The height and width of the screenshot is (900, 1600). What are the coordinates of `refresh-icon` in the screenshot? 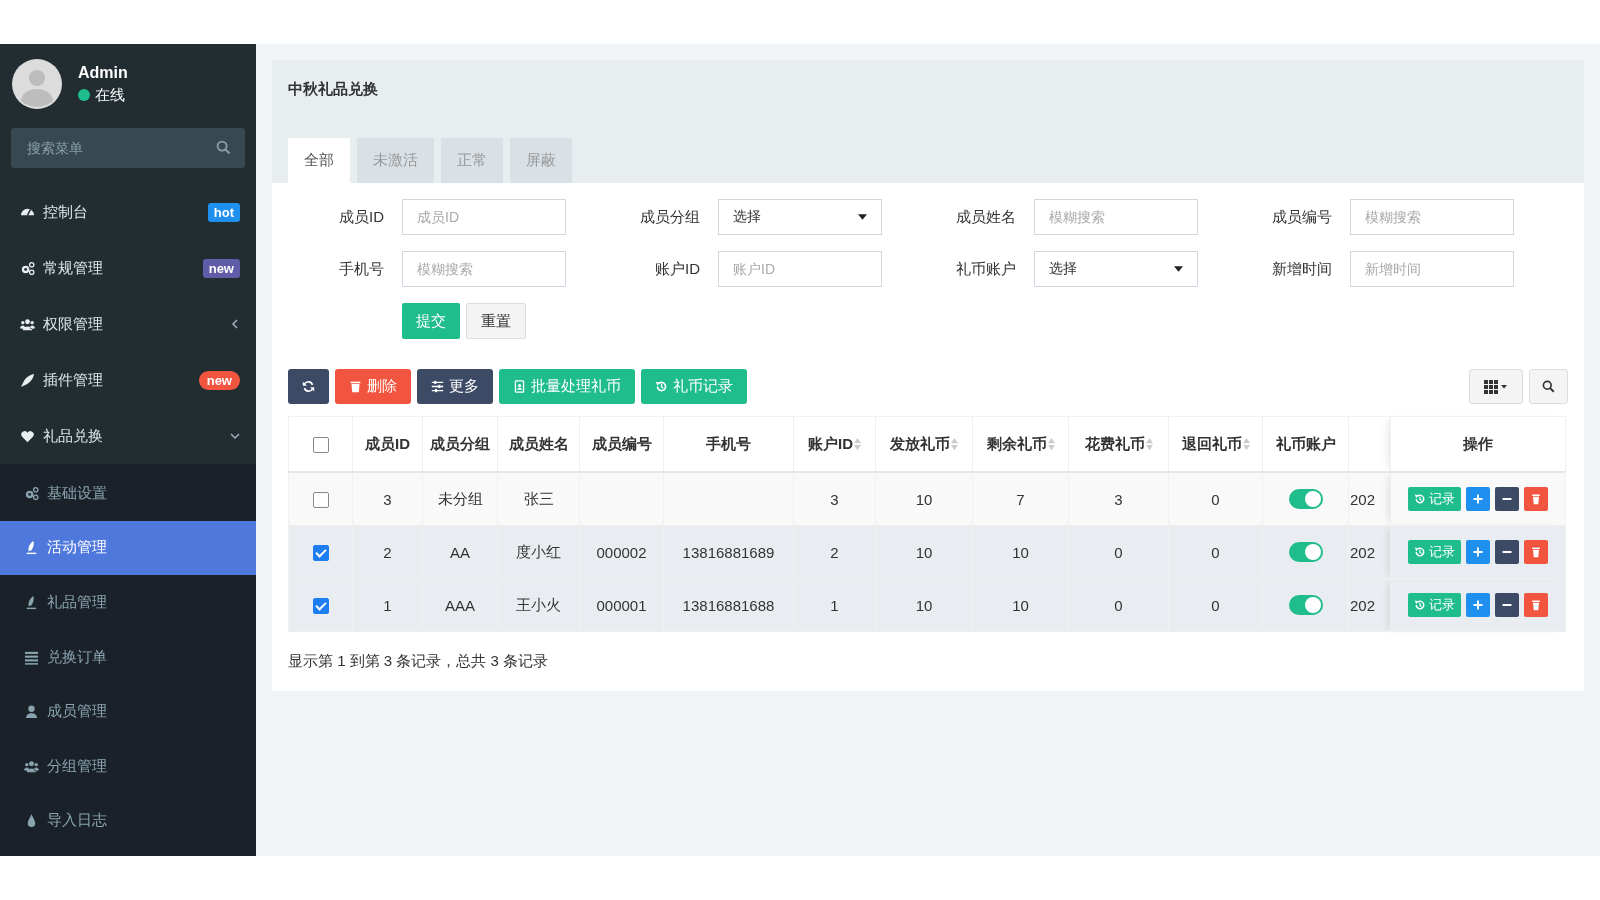 It's located at (308, 386).